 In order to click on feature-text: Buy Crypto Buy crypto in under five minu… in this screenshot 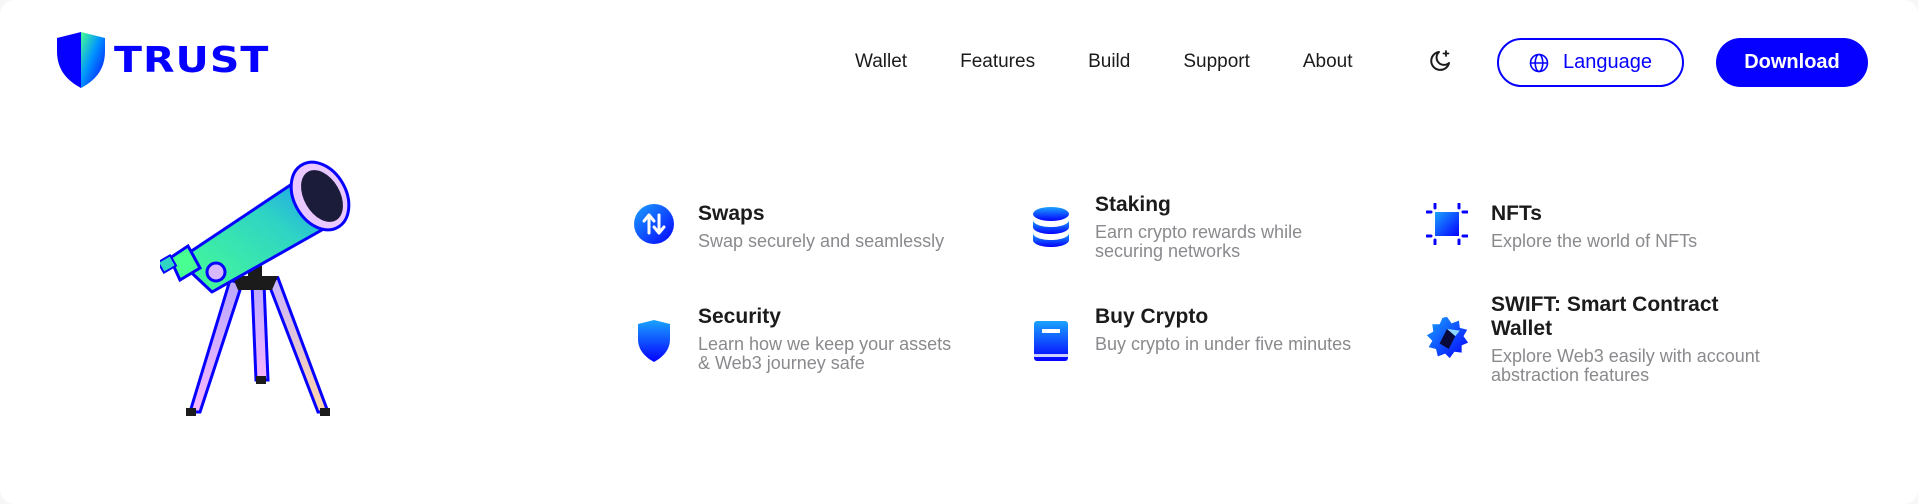, I will do `click(1230, 334)`.